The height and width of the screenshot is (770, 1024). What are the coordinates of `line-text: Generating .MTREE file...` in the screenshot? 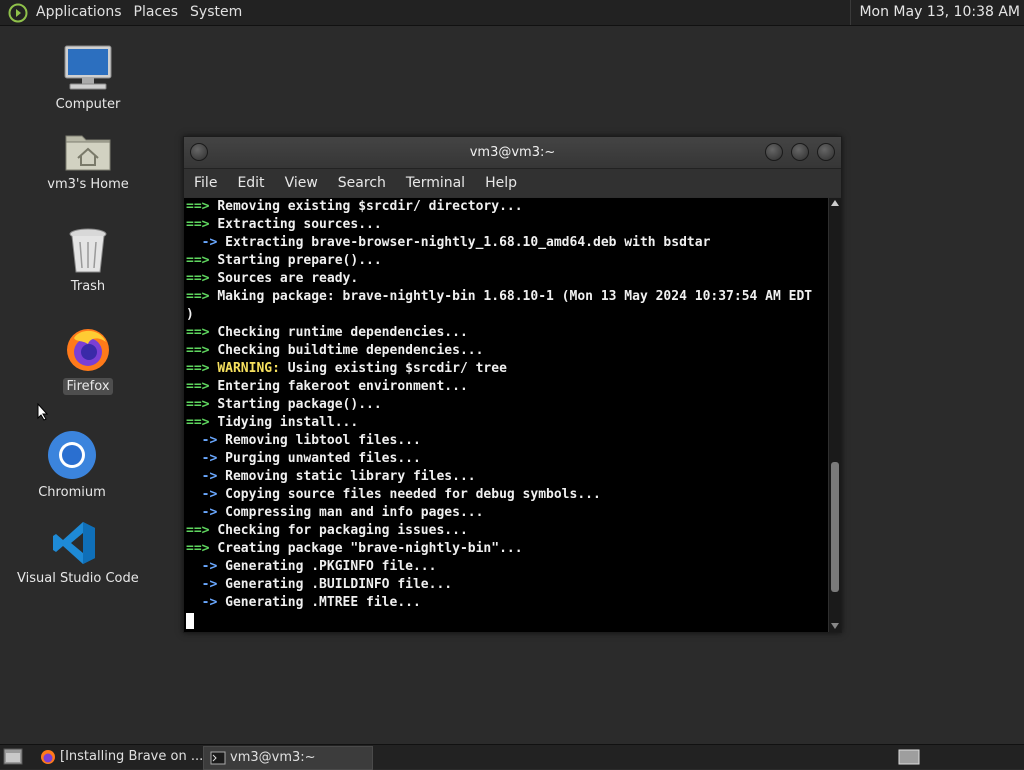 It's located at (323, 602).